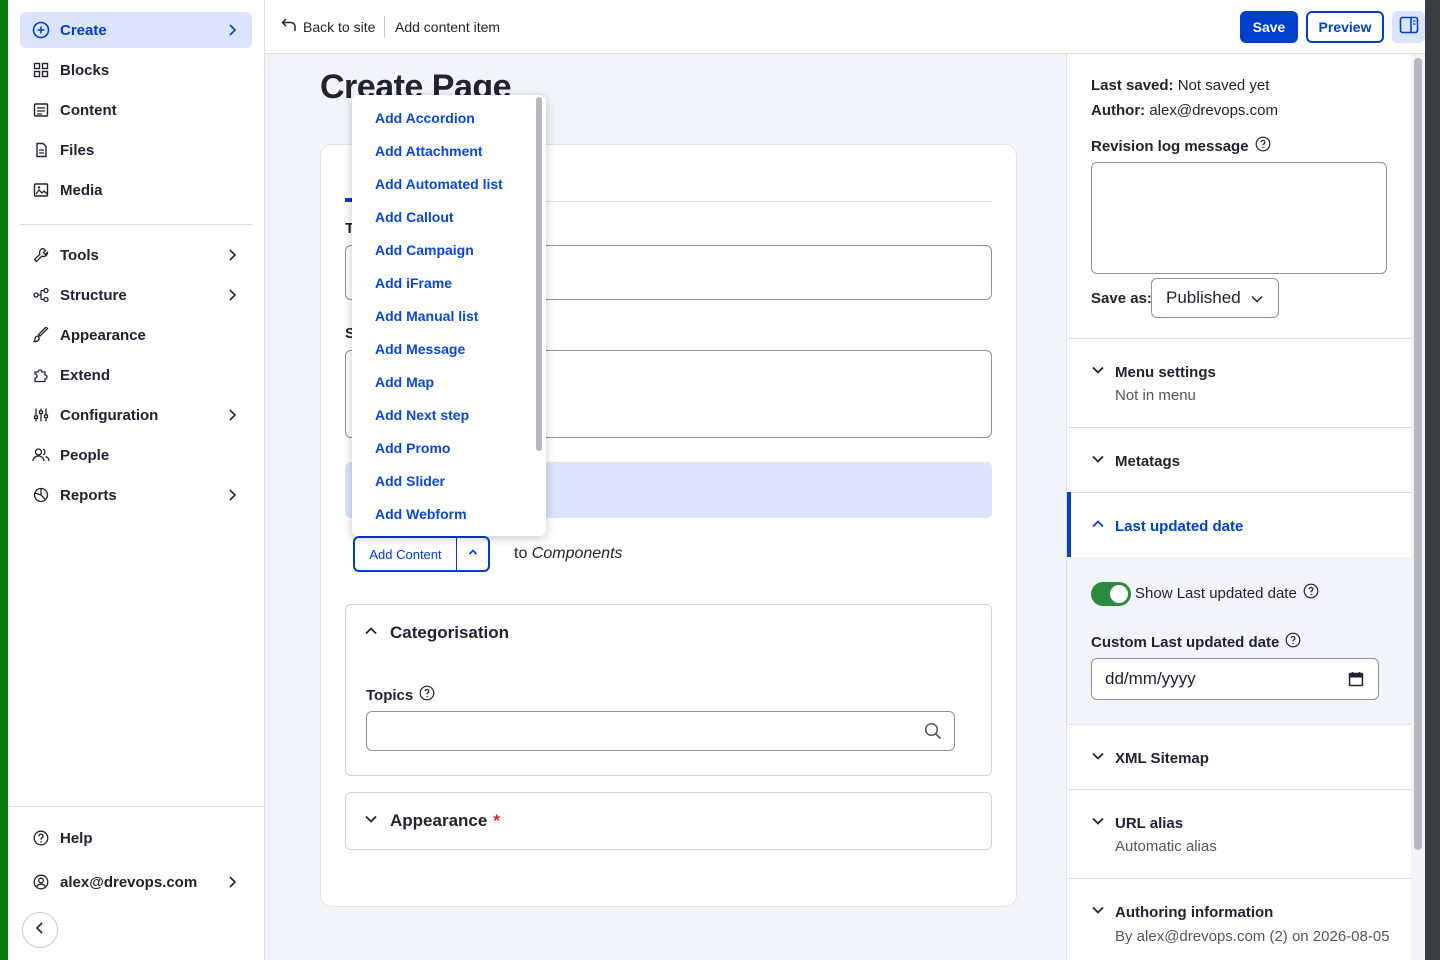 The height and width of the screenshot is (960, 1440). What do you see at coordinates (426, 316) in the screenshot?
I see `dropdown-item-manual-list: Add Manual list` at bounding box center [426, 316].